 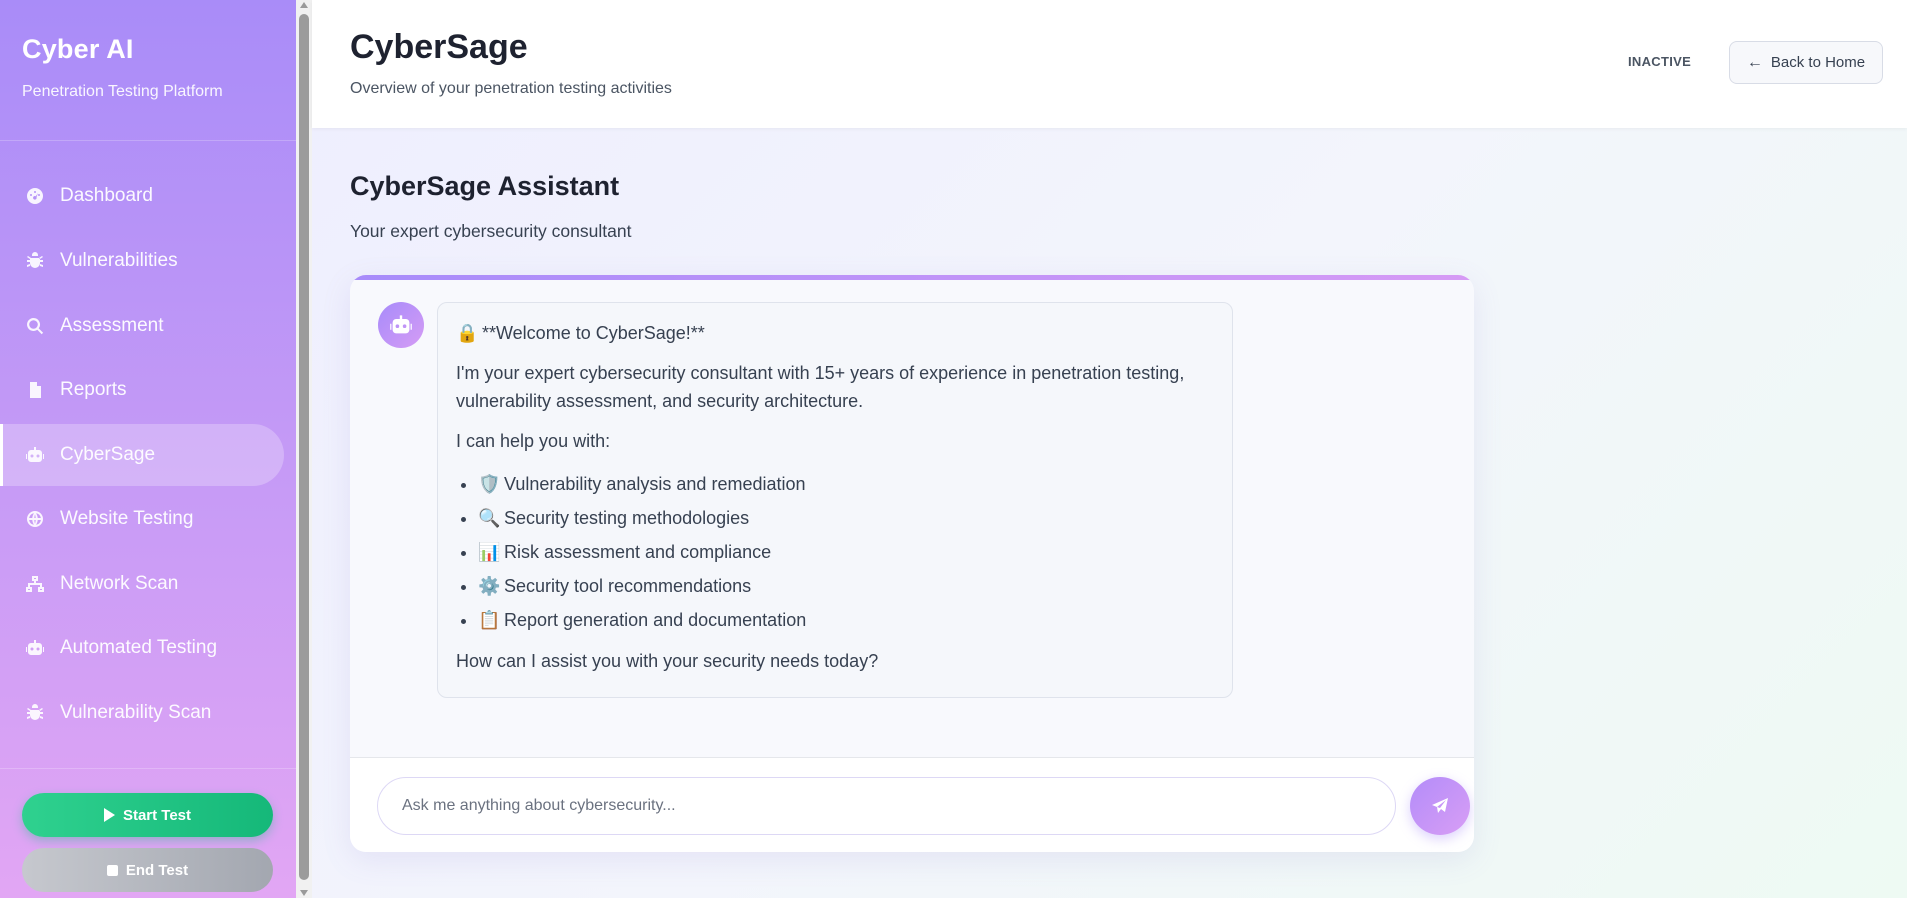 I want to click on arrow-left-icon: ←, so click(x=1754, y=62).